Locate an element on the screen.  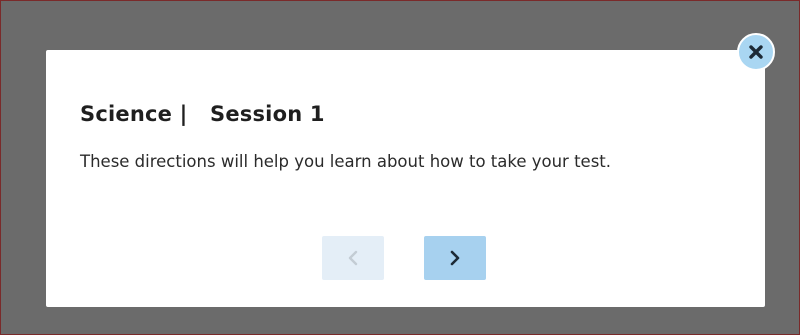
close-button is located at coordinates (756, 52).